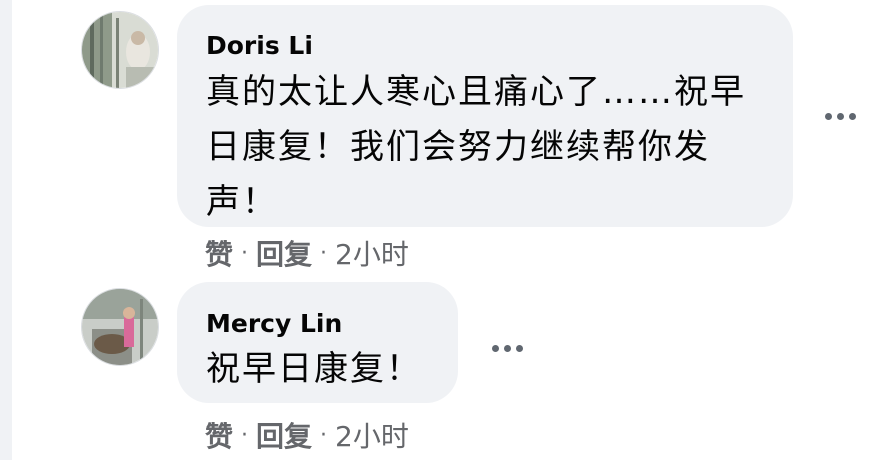  What do you see at coordinates (458, 147) in the screenshot?
I see `comment-text-line: 日康复！我们会努力继续帮你发` at bounding box center [458, 147].